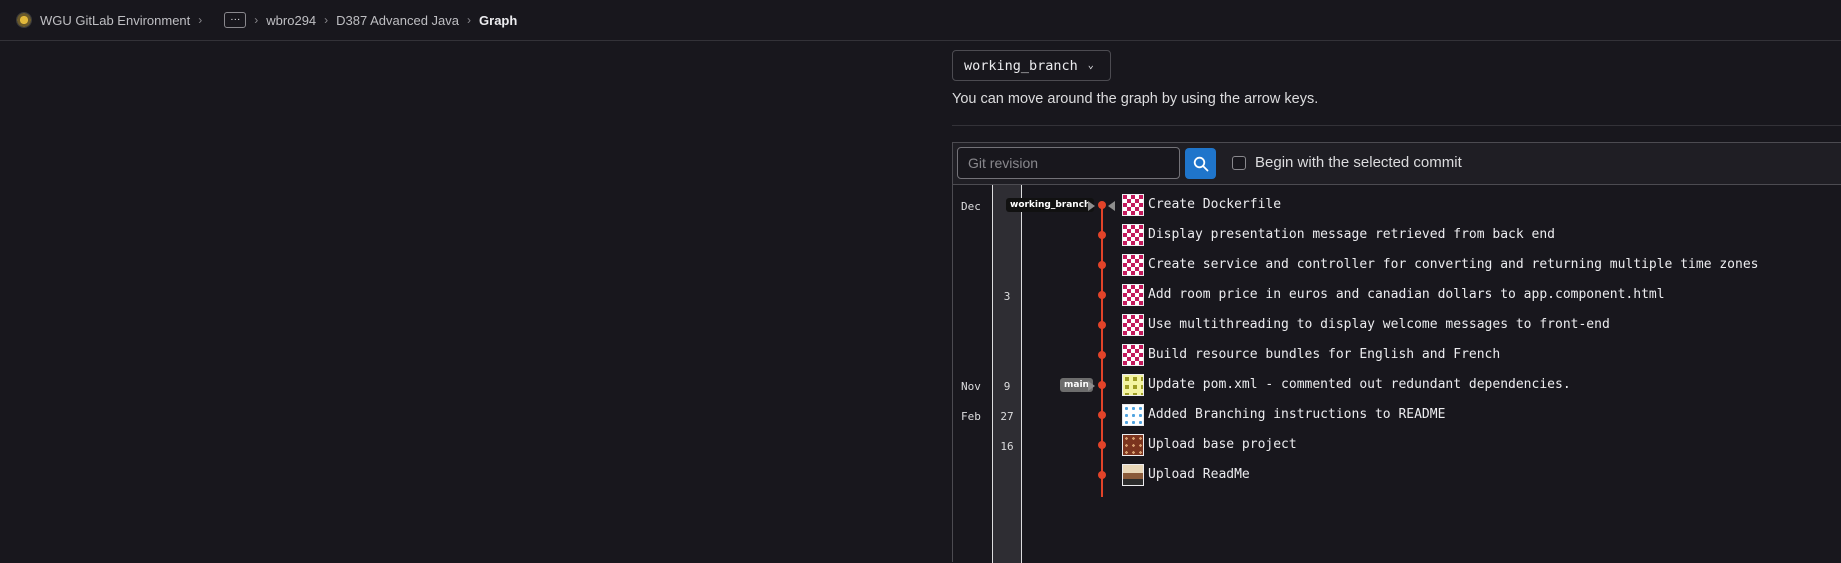  Describe the element at coordinates (1214, 204) in the screenshot. I see `commit-message: Create Dockerfile` at that location.